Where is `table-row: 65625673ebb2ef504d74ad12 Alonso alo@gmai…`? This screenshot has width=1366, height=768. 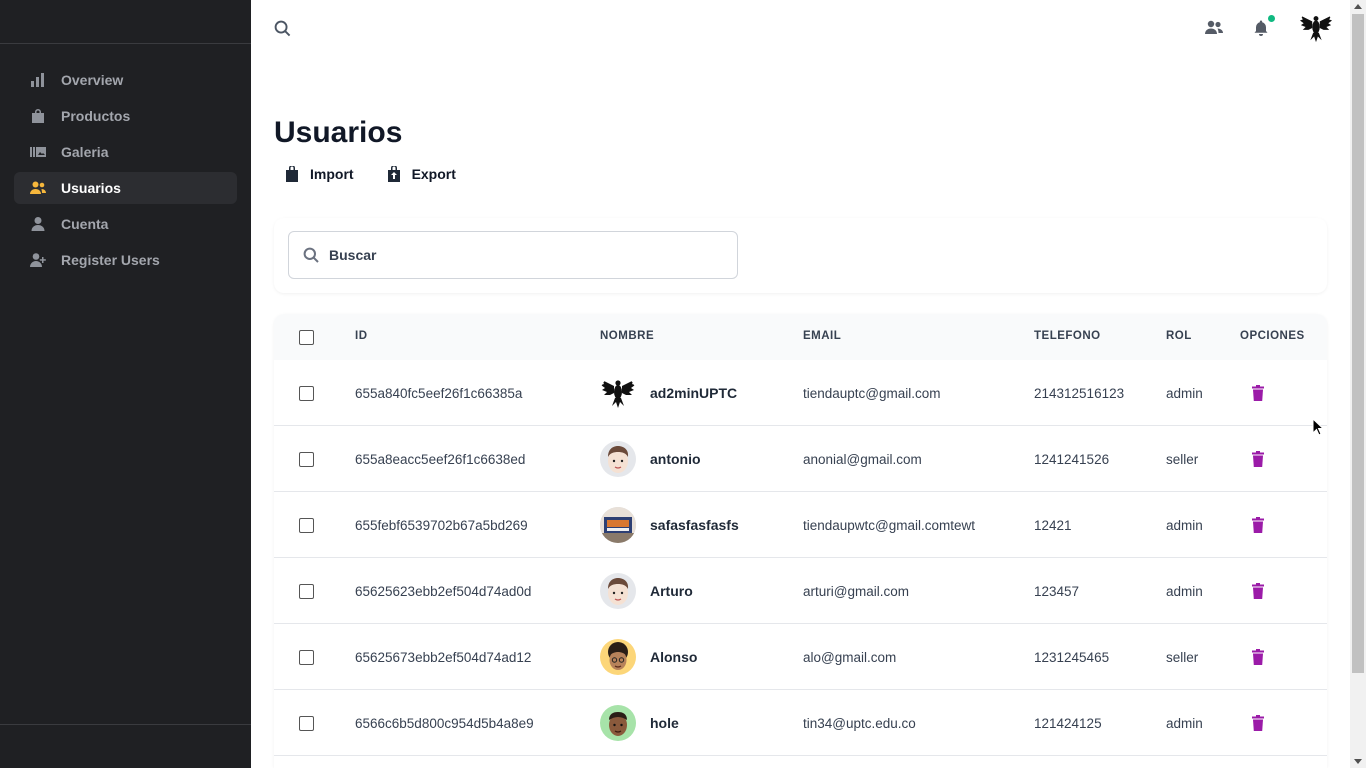 table-row: 65625673ebb2ef504d74ad12 Alonso alo@gmai… is located at coordinates (800, 657).